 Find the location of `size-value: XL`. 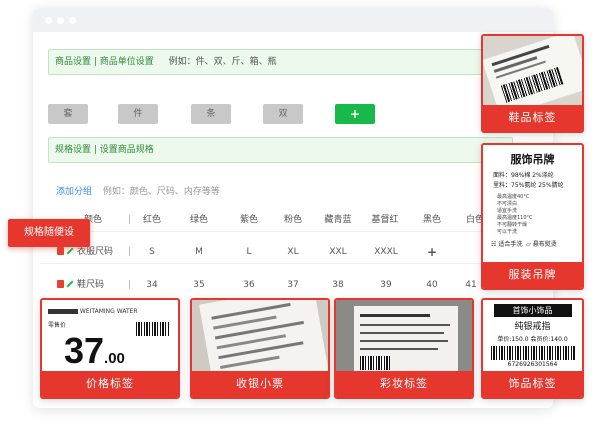

size-value: XL is located at coordinates (293, 252).